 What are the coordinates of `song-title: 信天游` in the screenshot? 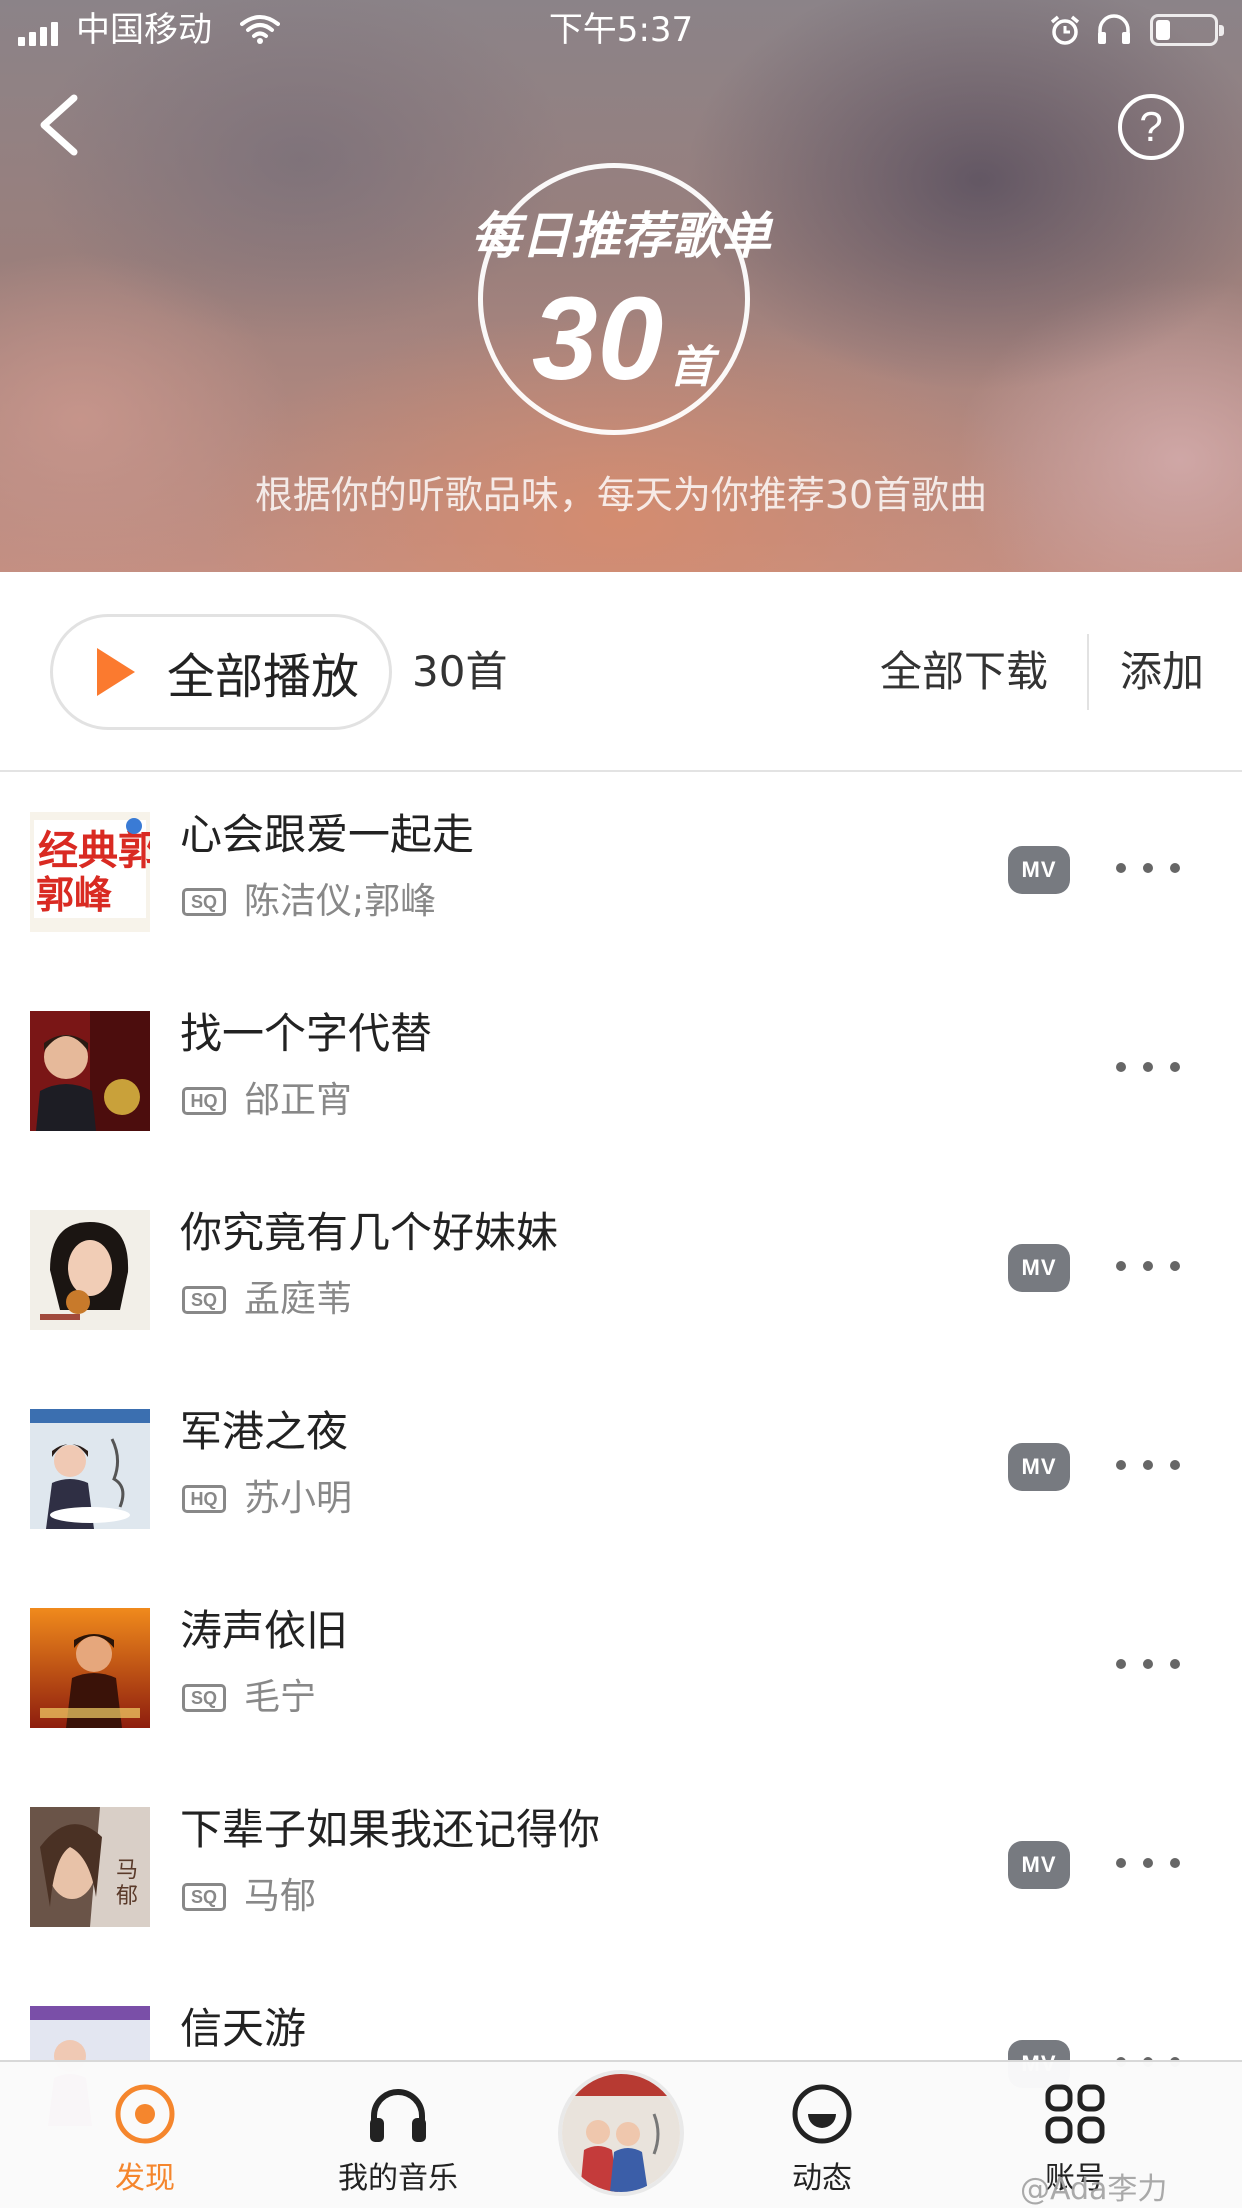 It's located at (243, 2028).